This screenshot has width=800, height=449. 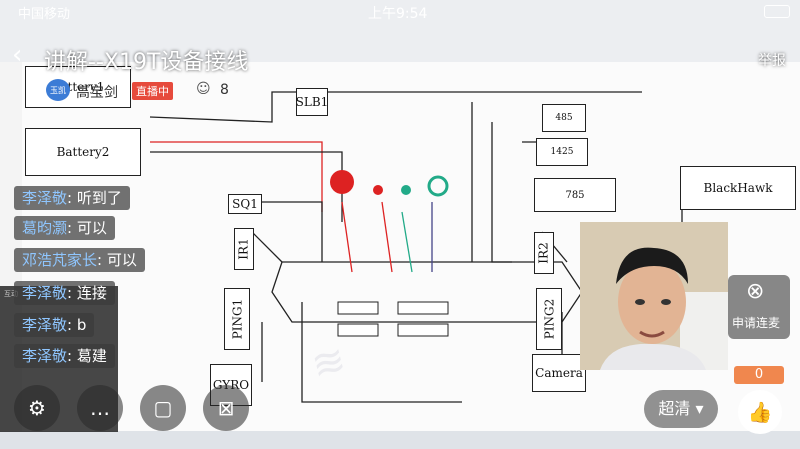 I want to click on presenter-webcam, so click(x=654, y=296).